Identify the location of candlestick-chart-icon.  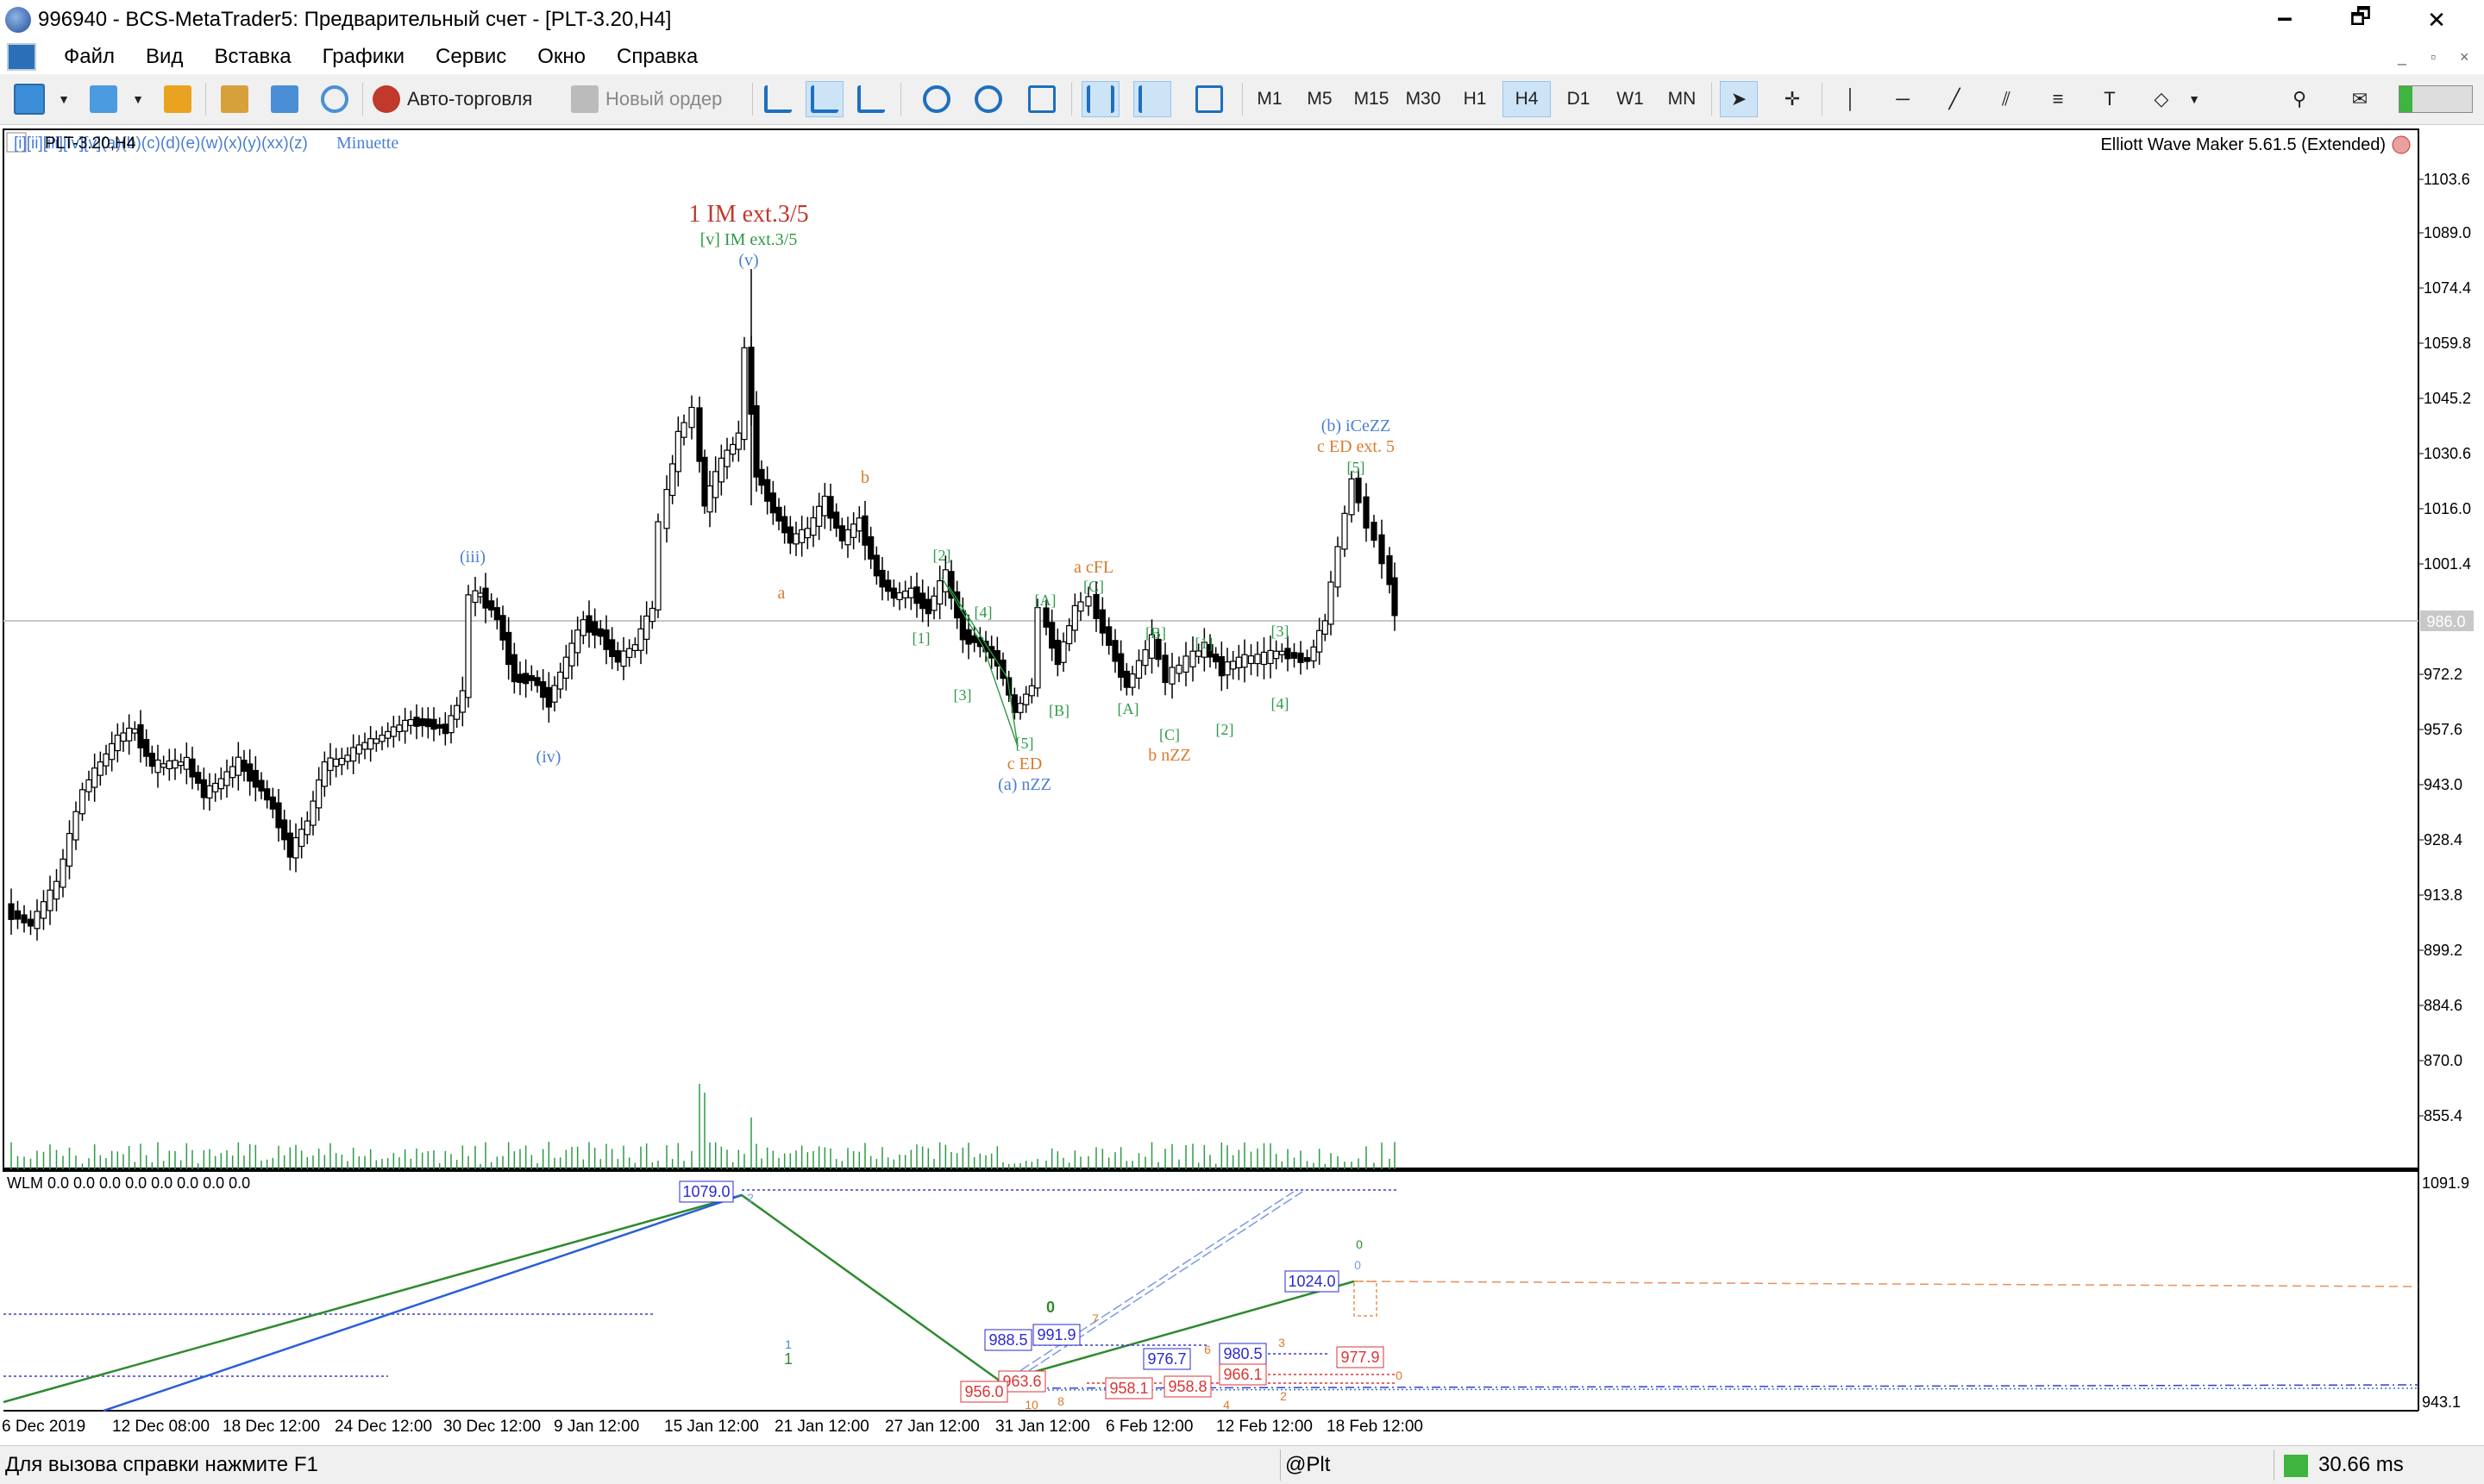
(825, 99).